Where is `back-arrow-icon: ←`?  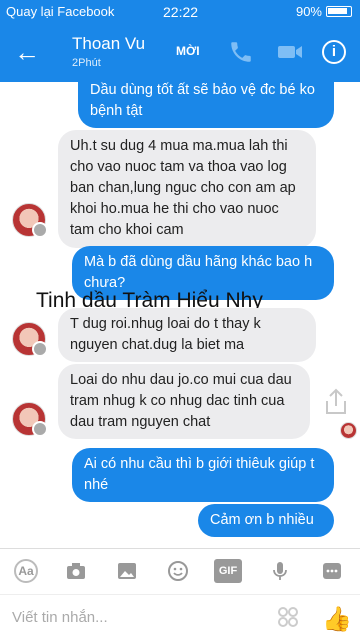 back-arrow-icon: ← is located at coordinates (29, 53).